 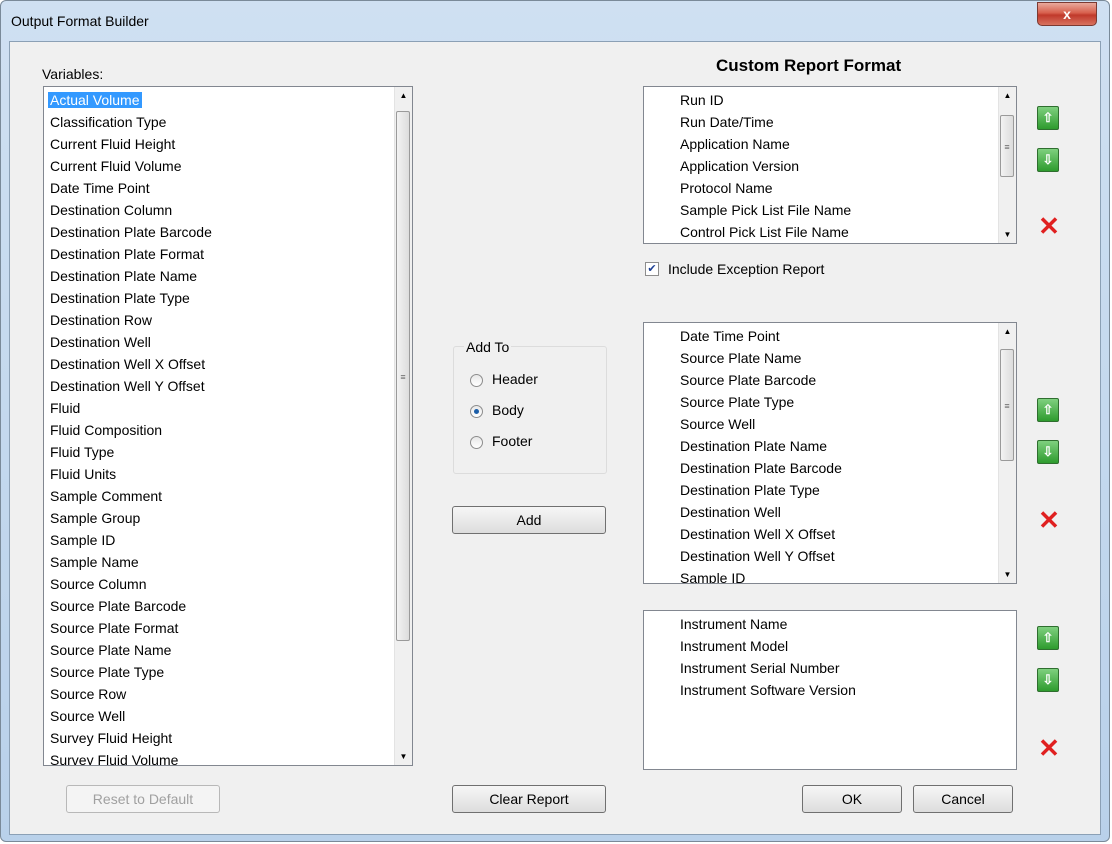 I want to click on footer-delete-button: ✕, so click(x=1049, y=748).